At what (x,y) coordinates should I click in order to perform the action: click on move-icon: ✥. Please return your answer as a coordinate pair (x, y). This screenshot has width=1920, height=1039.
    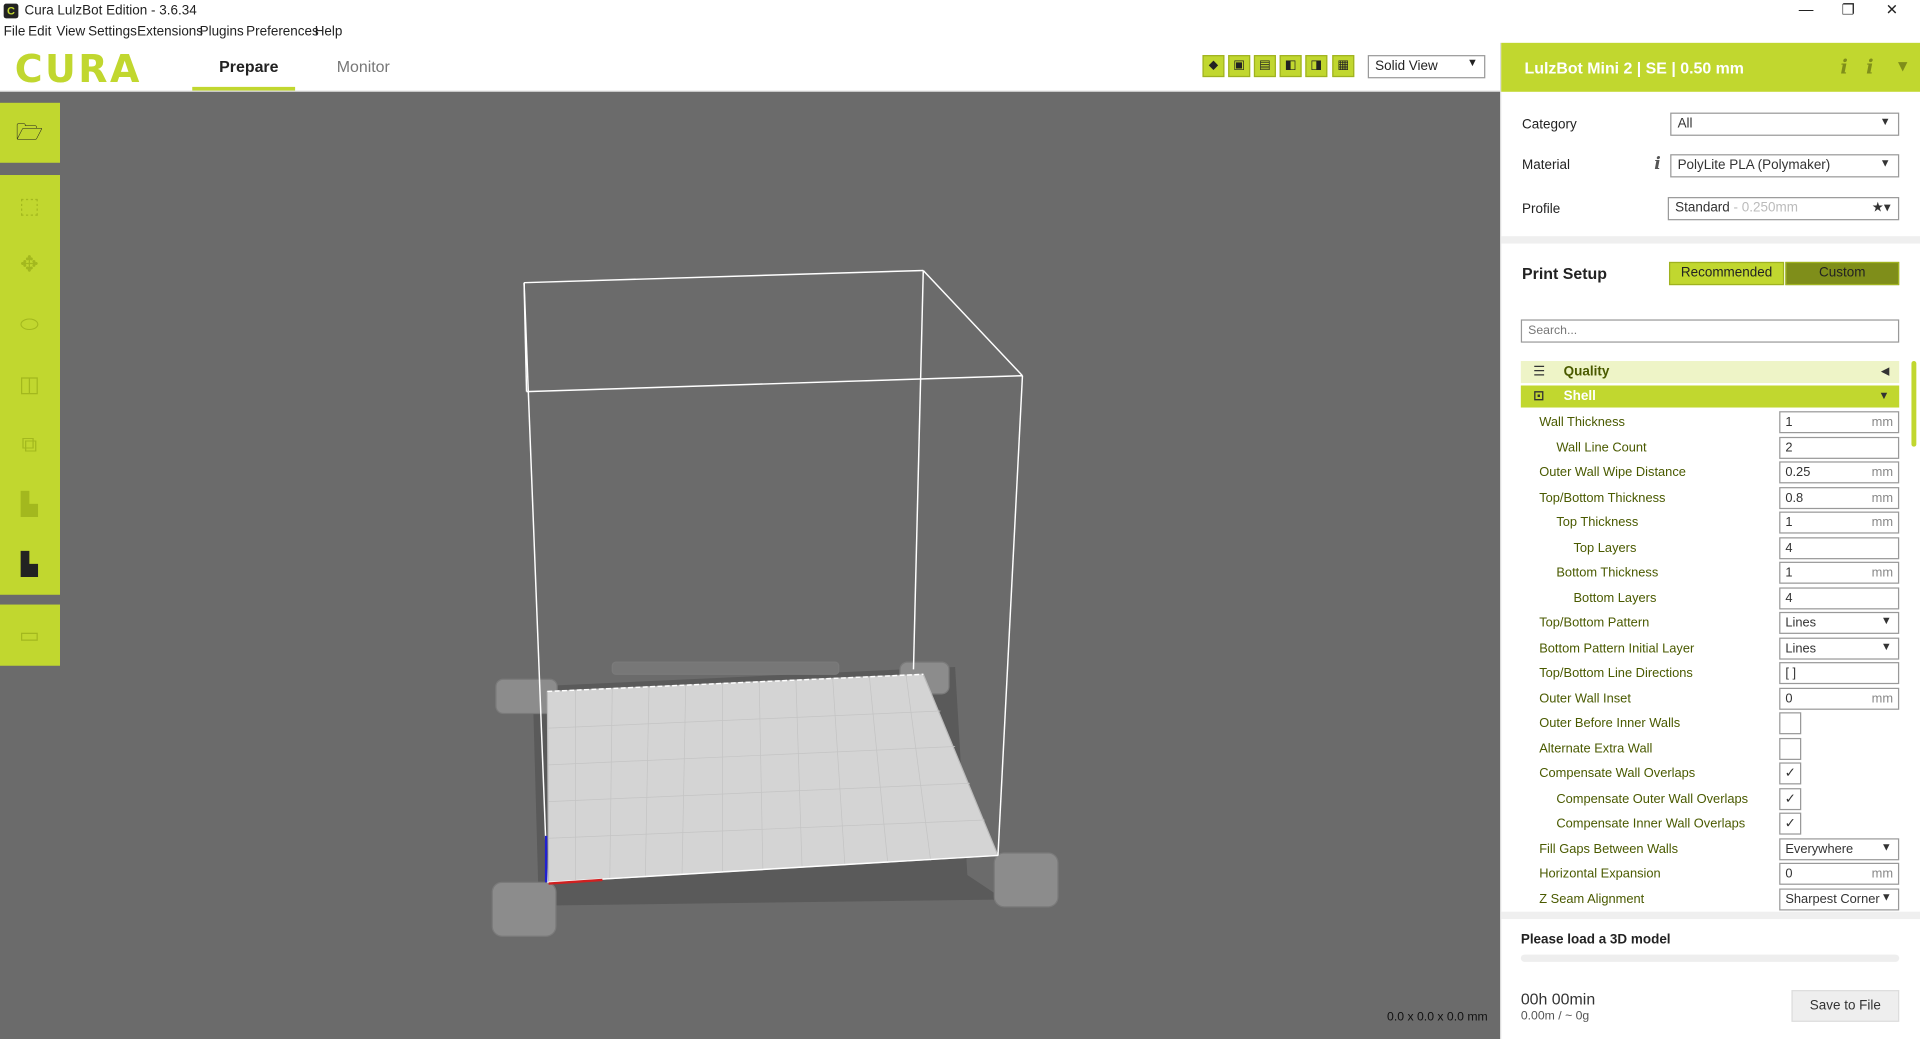
    Looking at the image, I should click on (29, 264).